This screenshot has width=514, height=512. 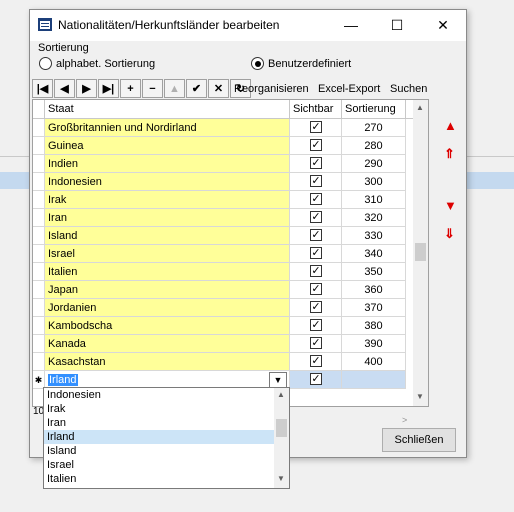 I want to click on table-row: Irak ✓ 310, so click(x=223, y=200).